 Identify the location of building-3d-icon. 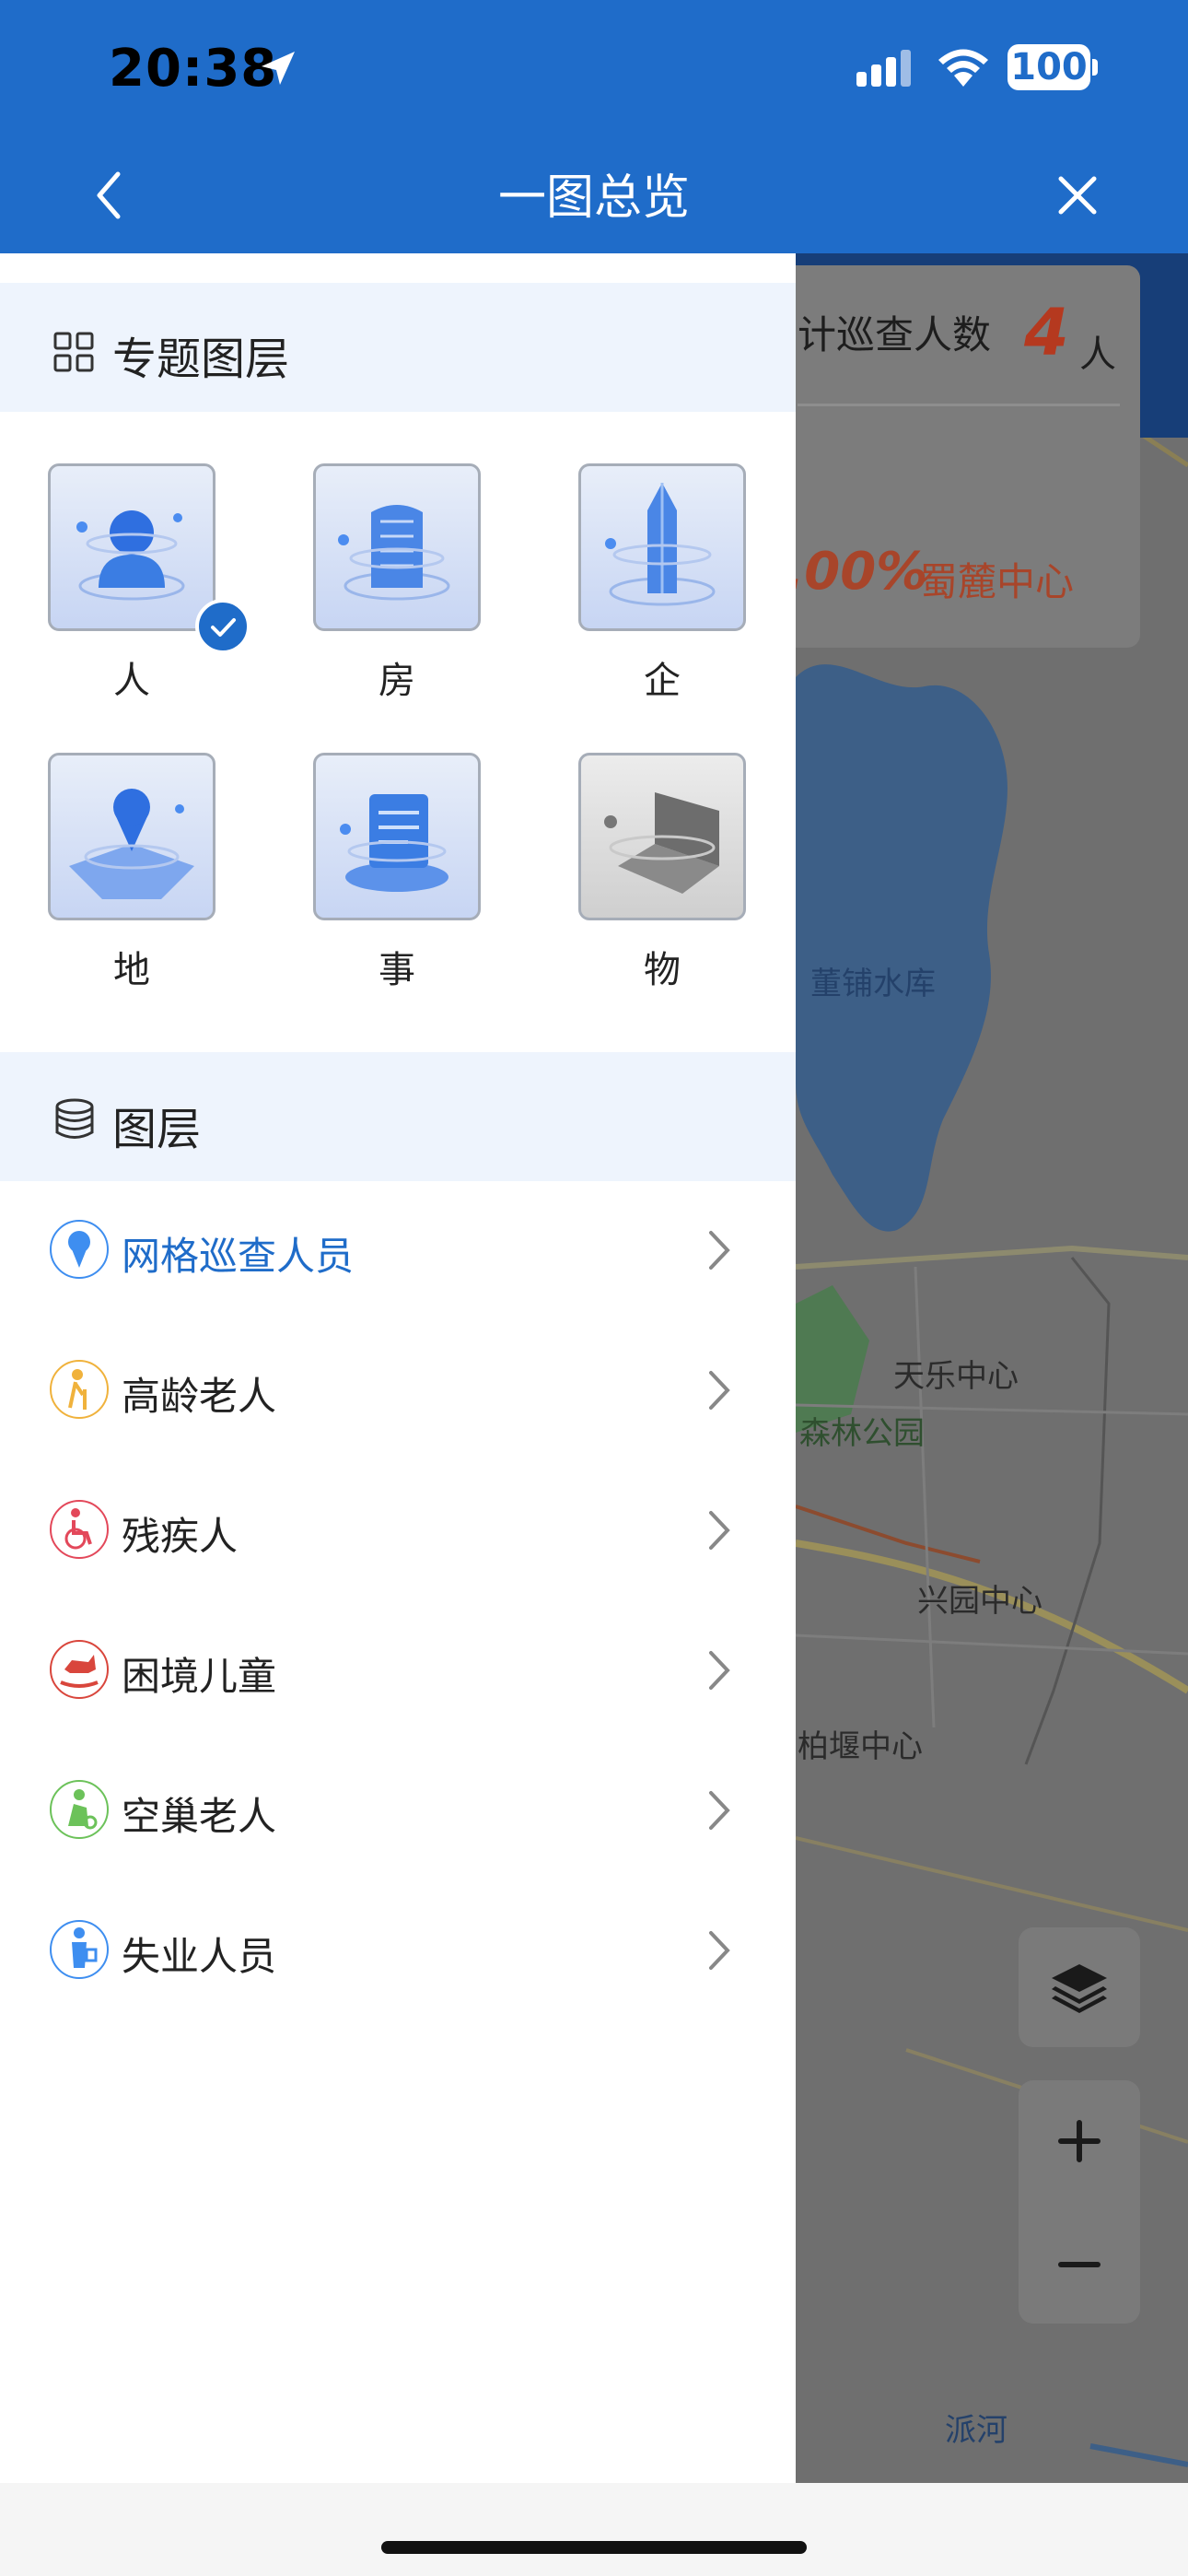
(394, 553).